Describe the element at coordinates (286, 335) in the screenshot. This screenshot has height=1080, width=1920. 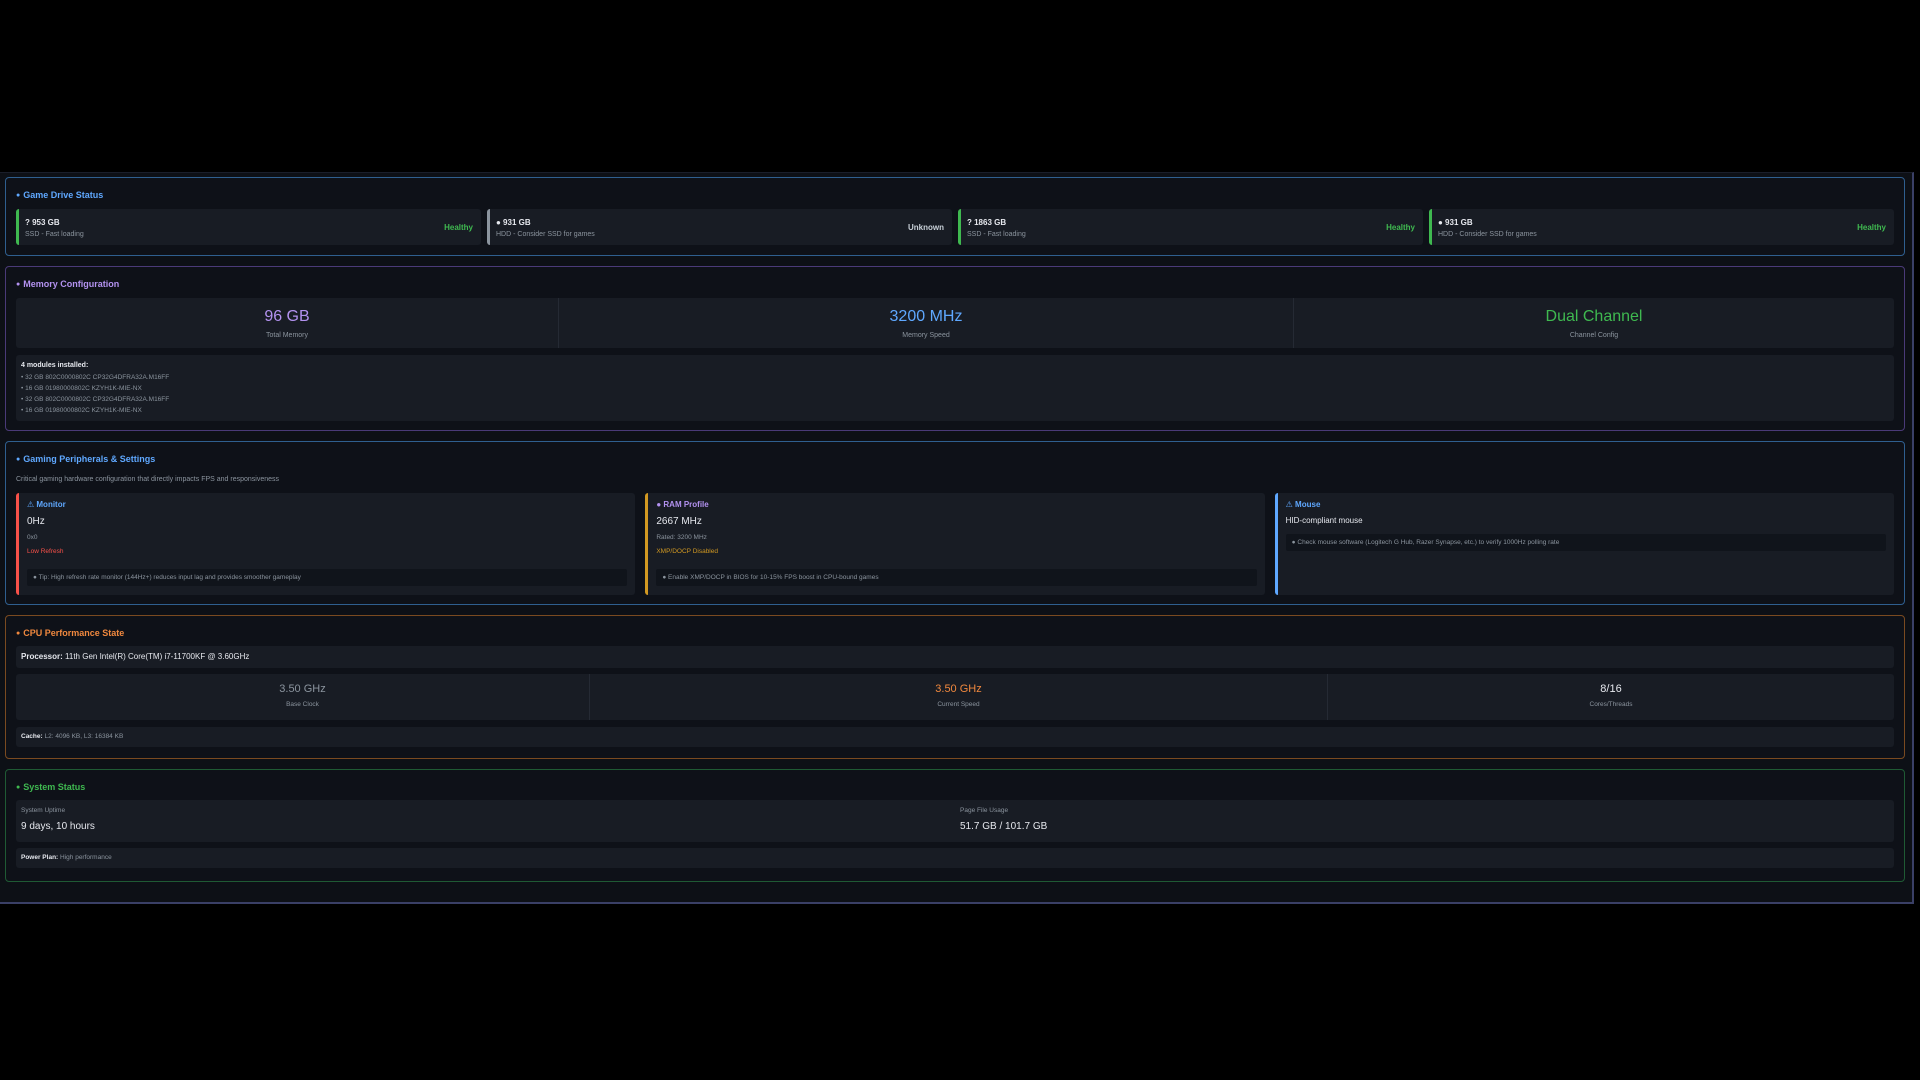
I see `total-memory-label: Total Memory` at that location.